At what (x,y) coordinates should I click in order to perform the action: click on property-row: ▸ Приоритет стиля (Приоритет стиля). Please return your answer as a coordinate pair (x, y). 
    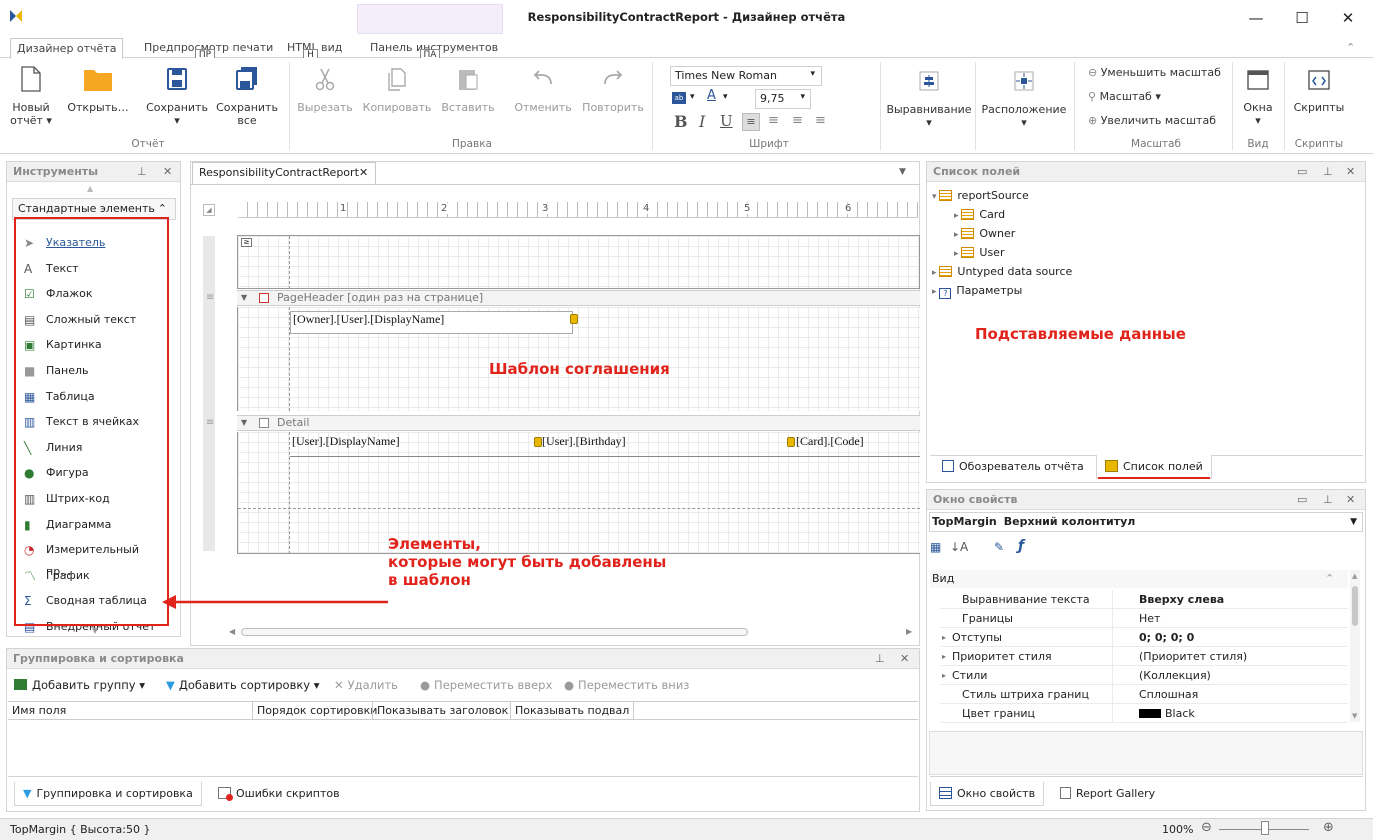
    Looking at the image, I should click on (1144, 656).